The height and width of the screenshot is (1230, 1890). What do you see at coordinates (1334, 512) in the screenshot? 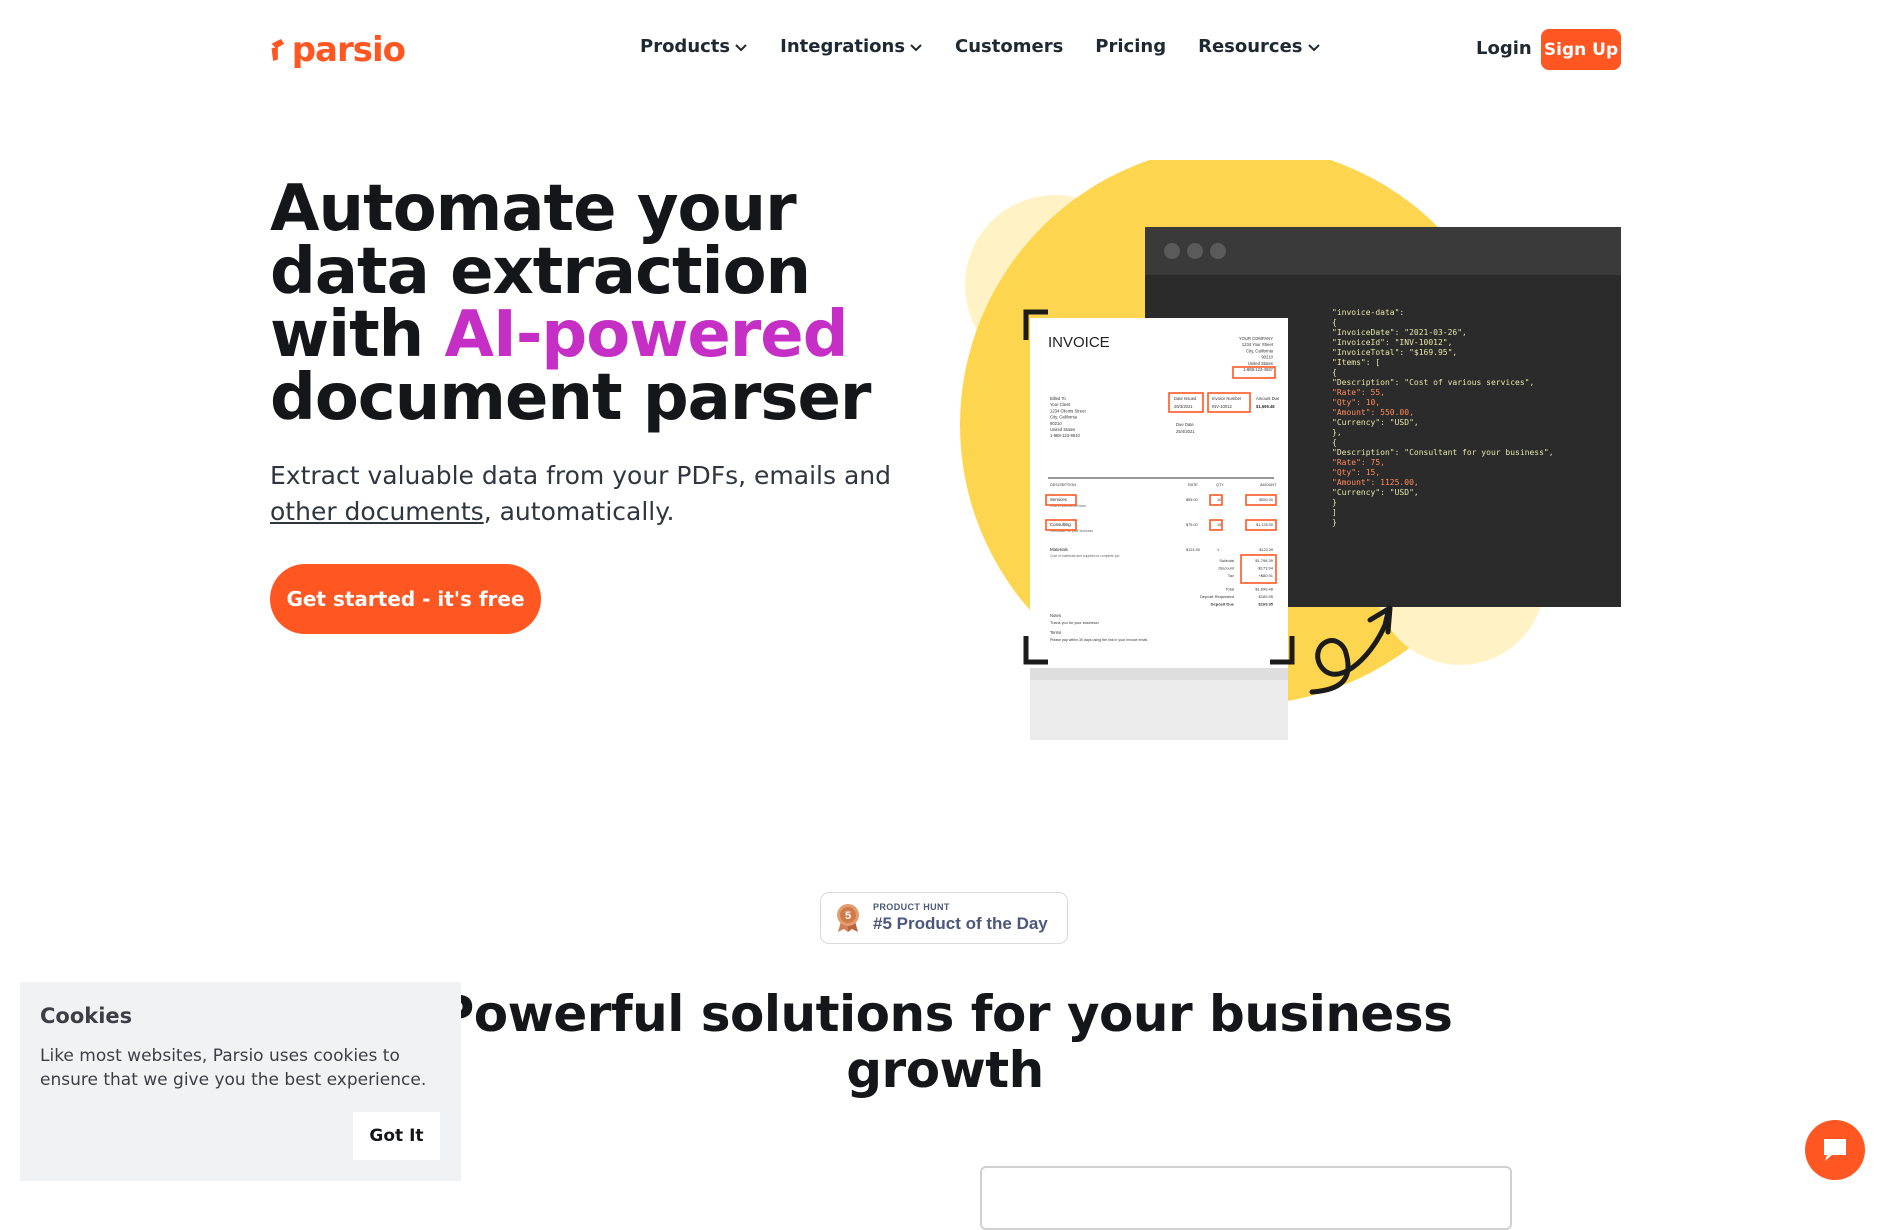
I see `json-code-line: ]` at bounding box center [1334, 512].